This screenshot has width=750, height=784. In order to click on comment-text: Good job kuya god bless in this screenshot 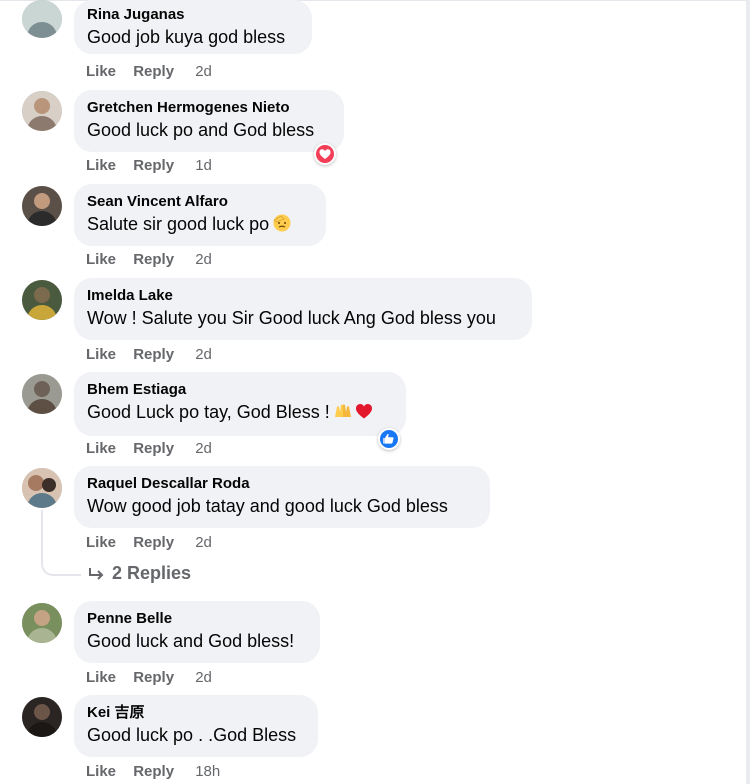, I will do `click(186, 37)`.